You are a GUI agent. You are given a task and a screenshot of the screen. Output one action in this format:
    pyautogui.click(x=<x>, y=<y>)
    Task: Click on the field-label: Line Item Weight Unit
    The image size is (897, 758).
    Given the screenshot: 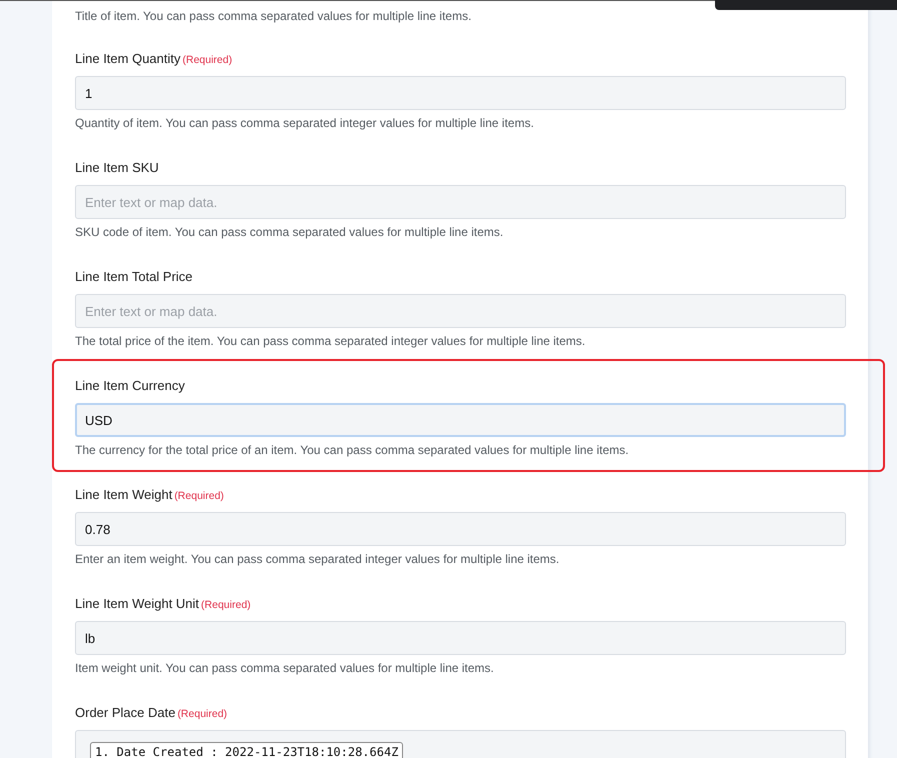 What is the action you would take?
    pyautogui.click(x=137, y=604)
    